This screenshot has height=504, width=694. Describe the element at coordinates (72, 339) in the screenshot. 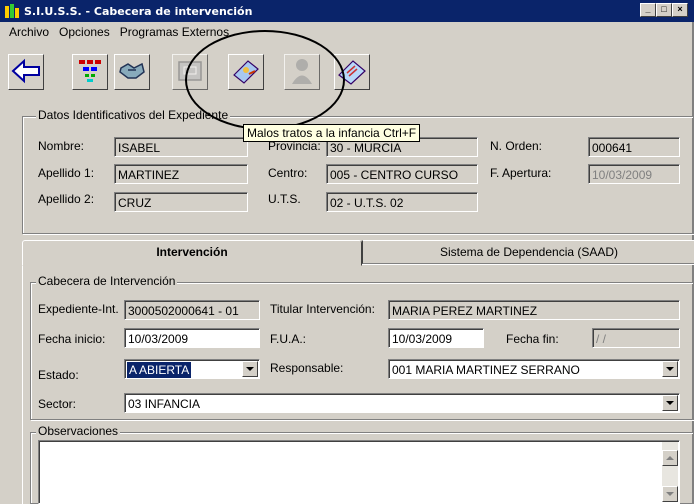

I see `fecha-inicio-label: Fecha inicio:` at that location.